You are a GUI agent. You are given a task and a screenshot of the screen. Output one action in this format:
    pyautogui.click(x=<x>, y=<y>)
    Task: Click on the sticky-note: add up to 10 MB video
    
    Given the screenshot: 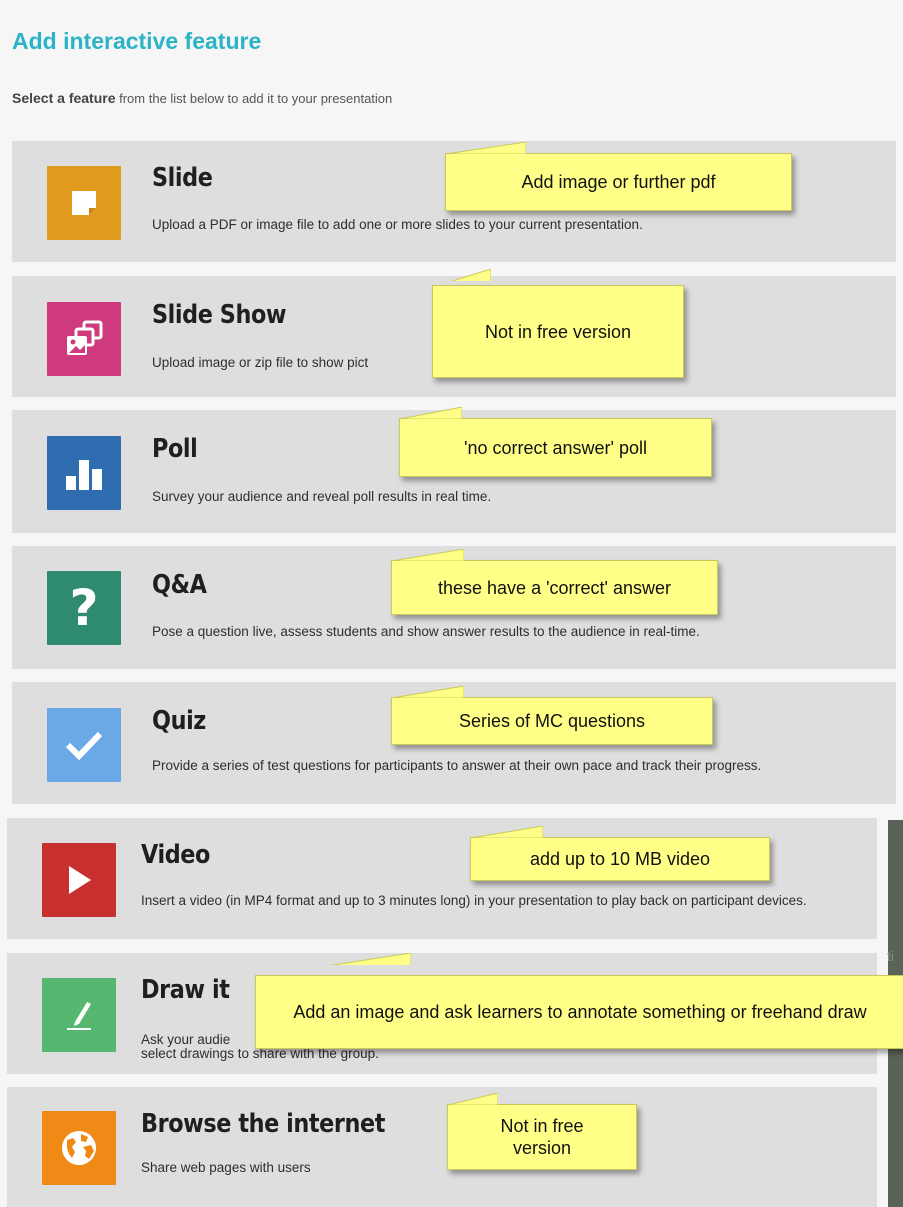 What is the action you would take?
    pyautogui.click(x=620, y=853)
    